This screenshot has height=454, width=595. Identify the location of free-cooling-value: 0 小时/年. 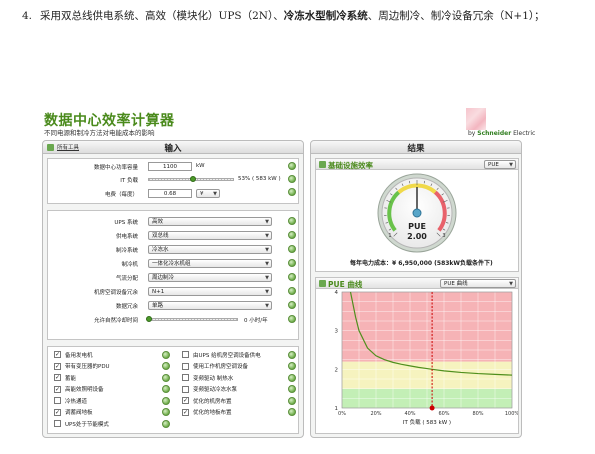
(256, 321).